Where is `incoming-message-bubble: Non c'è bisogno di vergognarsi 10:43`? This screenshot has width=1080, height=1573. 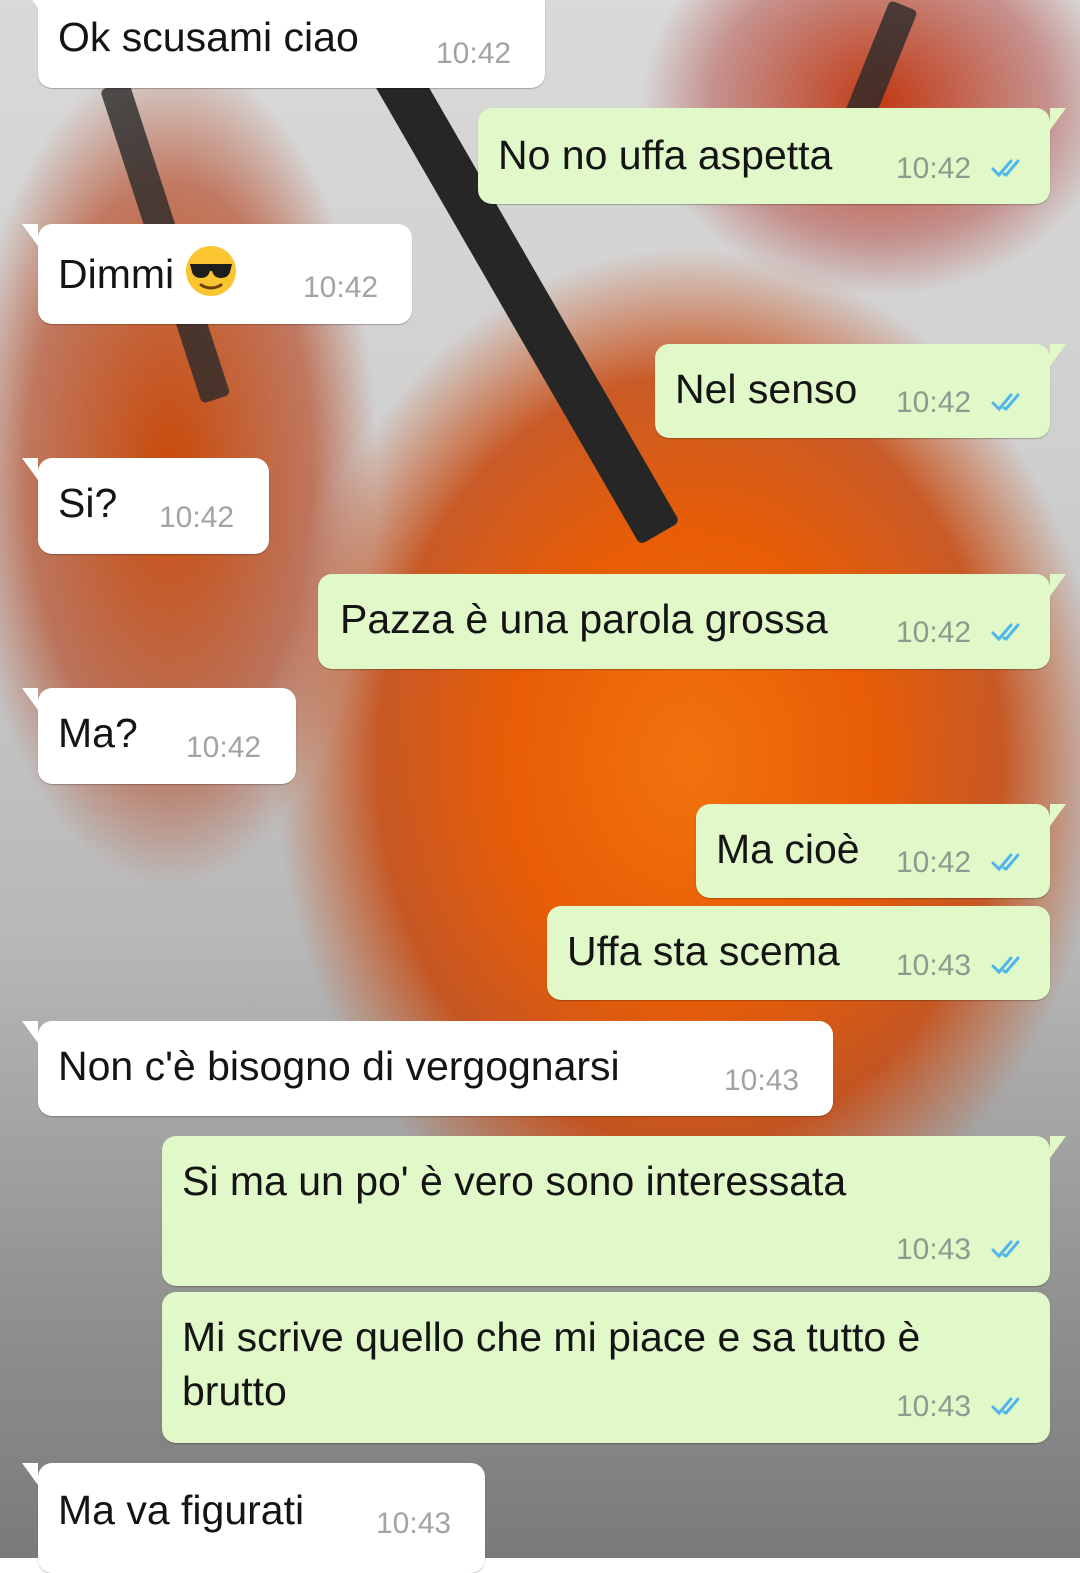
incoming-message-bubble: Non c'è bisogno di vergognarsi 10:43 is located at coordinates (427, 1068).